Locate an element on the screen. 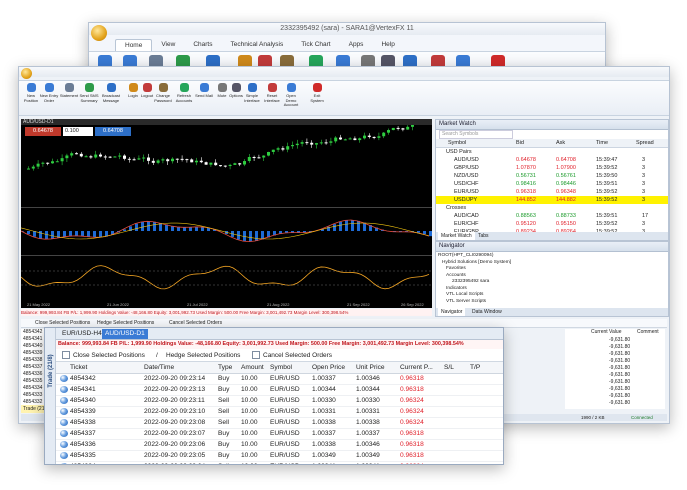 The height and width of the screenshot is (490, 687). mid-send-sms-summary-button: Send SMS Summary is located at coordinates (89, 93).